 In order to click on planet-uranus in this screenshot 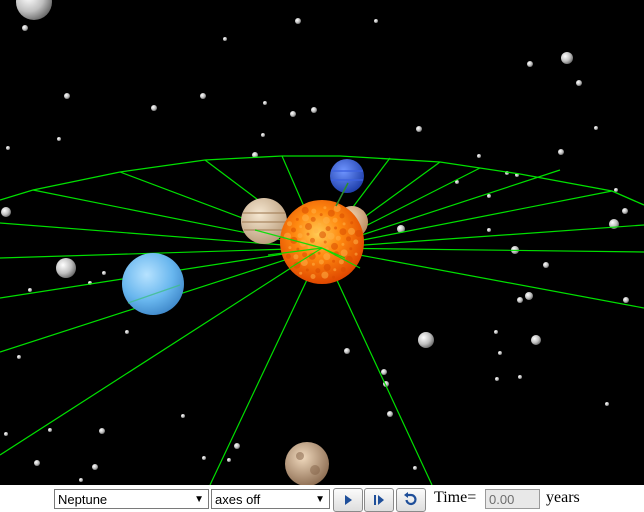, I will do `click(153, 284)`.